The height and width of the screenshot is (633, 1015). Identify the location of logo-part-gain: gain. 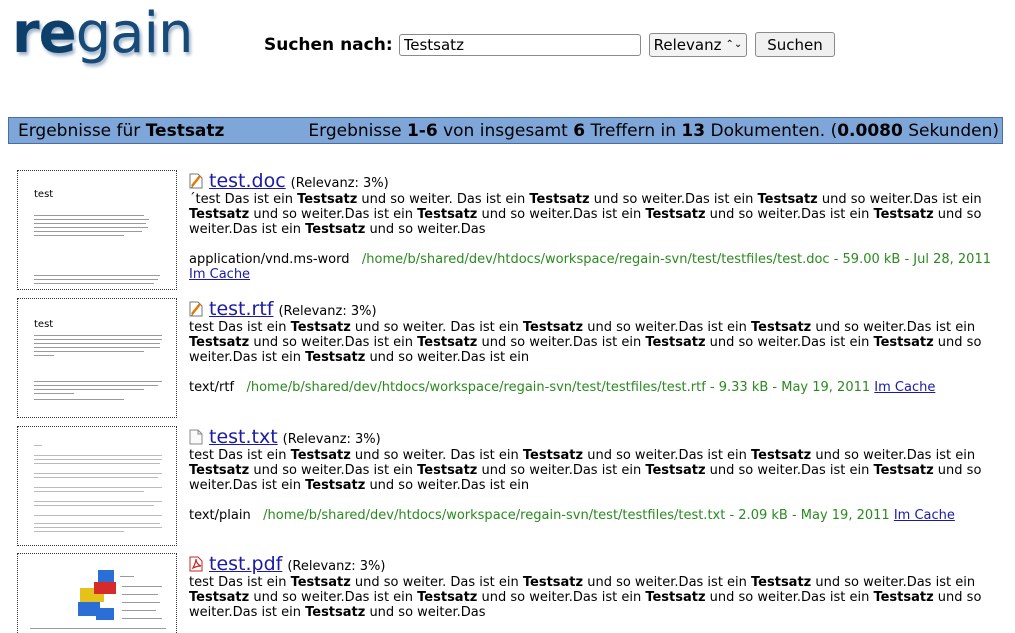
(134, 33).